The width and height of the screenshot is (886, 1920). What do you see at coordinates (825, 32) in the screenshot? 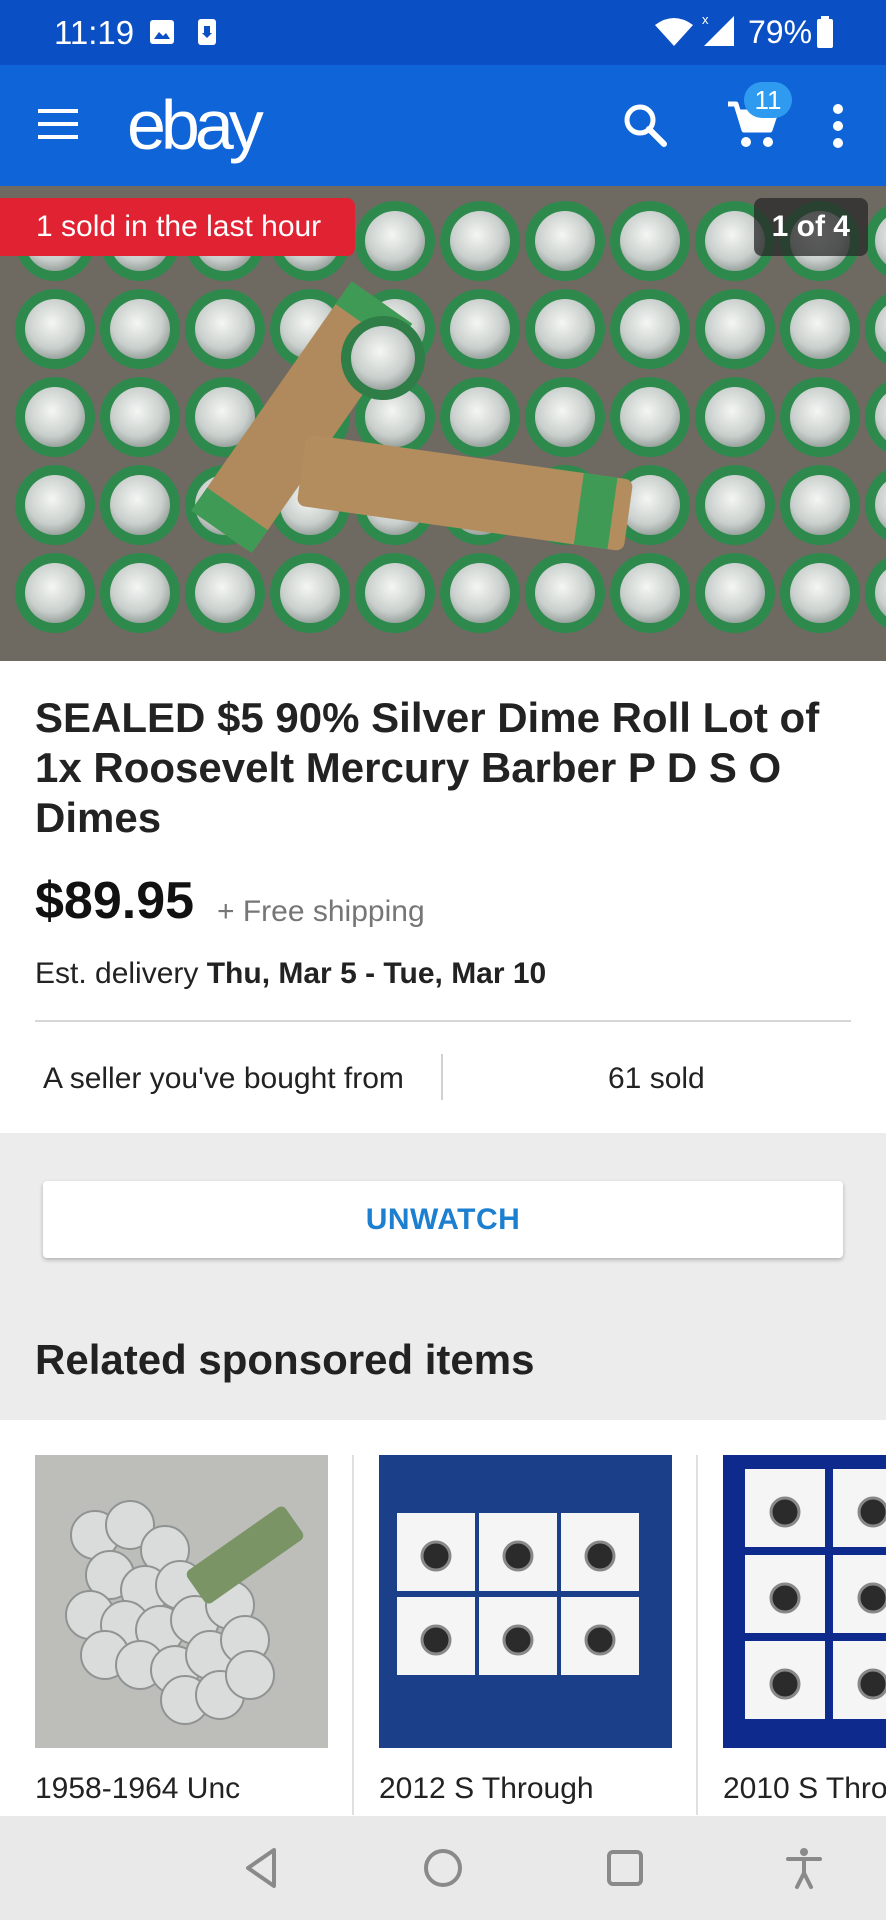
I see `battery-icon` at bounding box center [825, 32].